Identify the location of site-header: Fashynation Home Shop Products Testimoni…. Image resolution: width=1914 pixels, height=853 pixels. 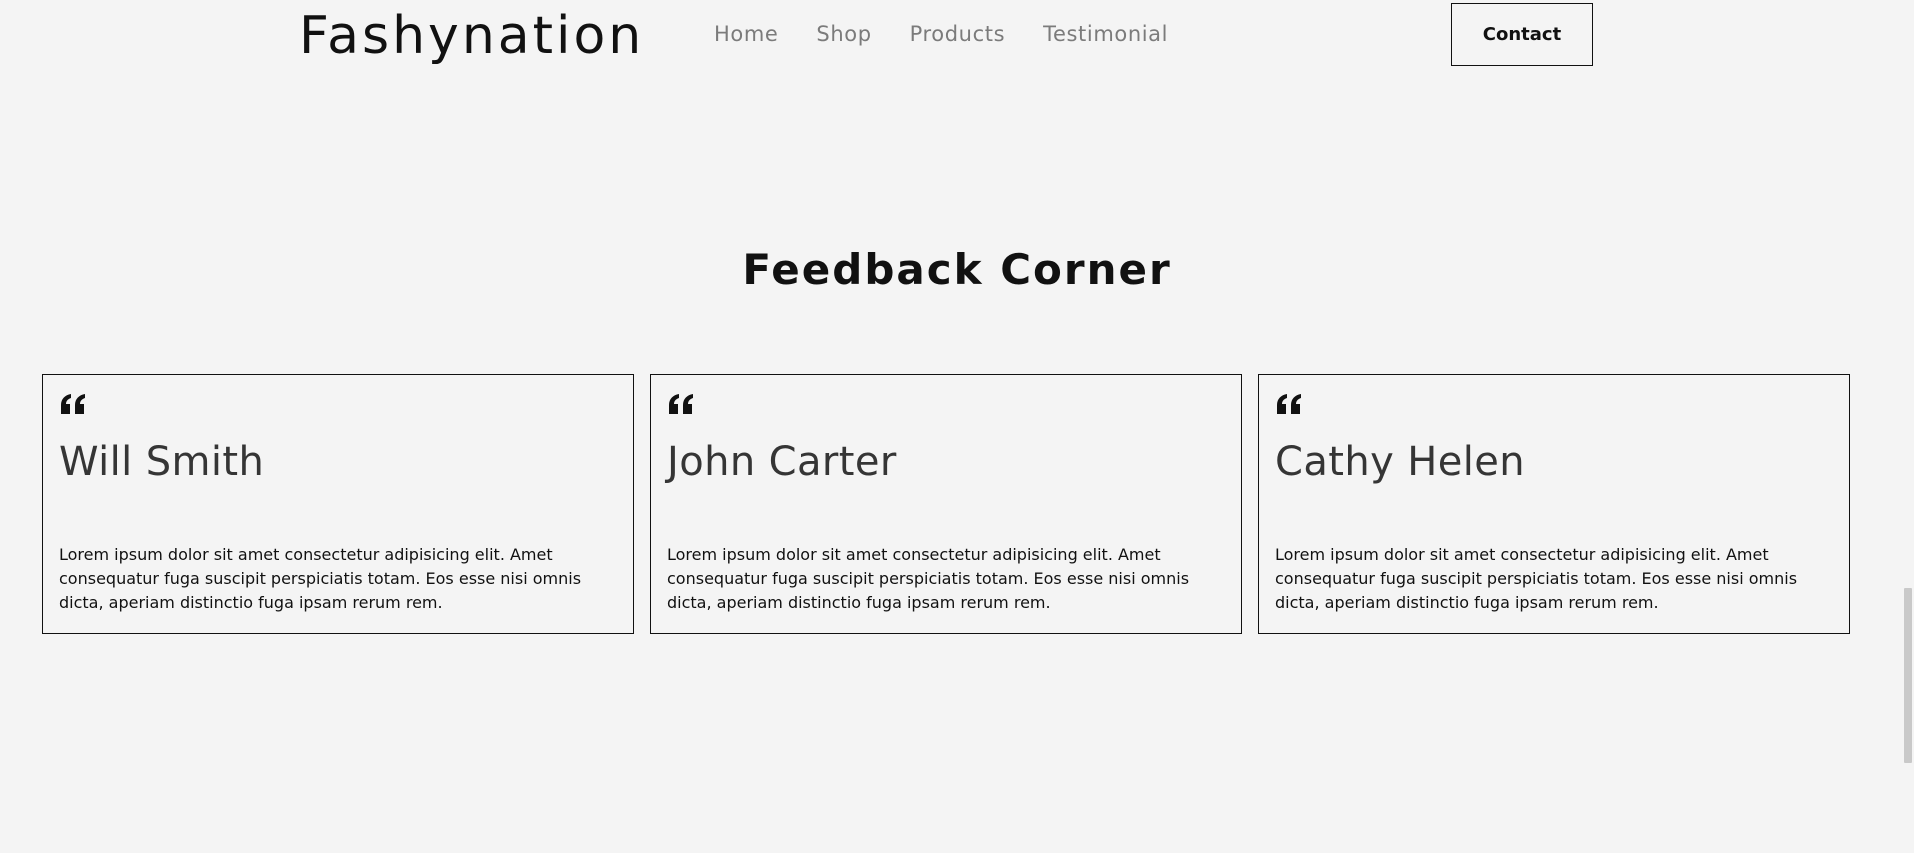
(957, 36).